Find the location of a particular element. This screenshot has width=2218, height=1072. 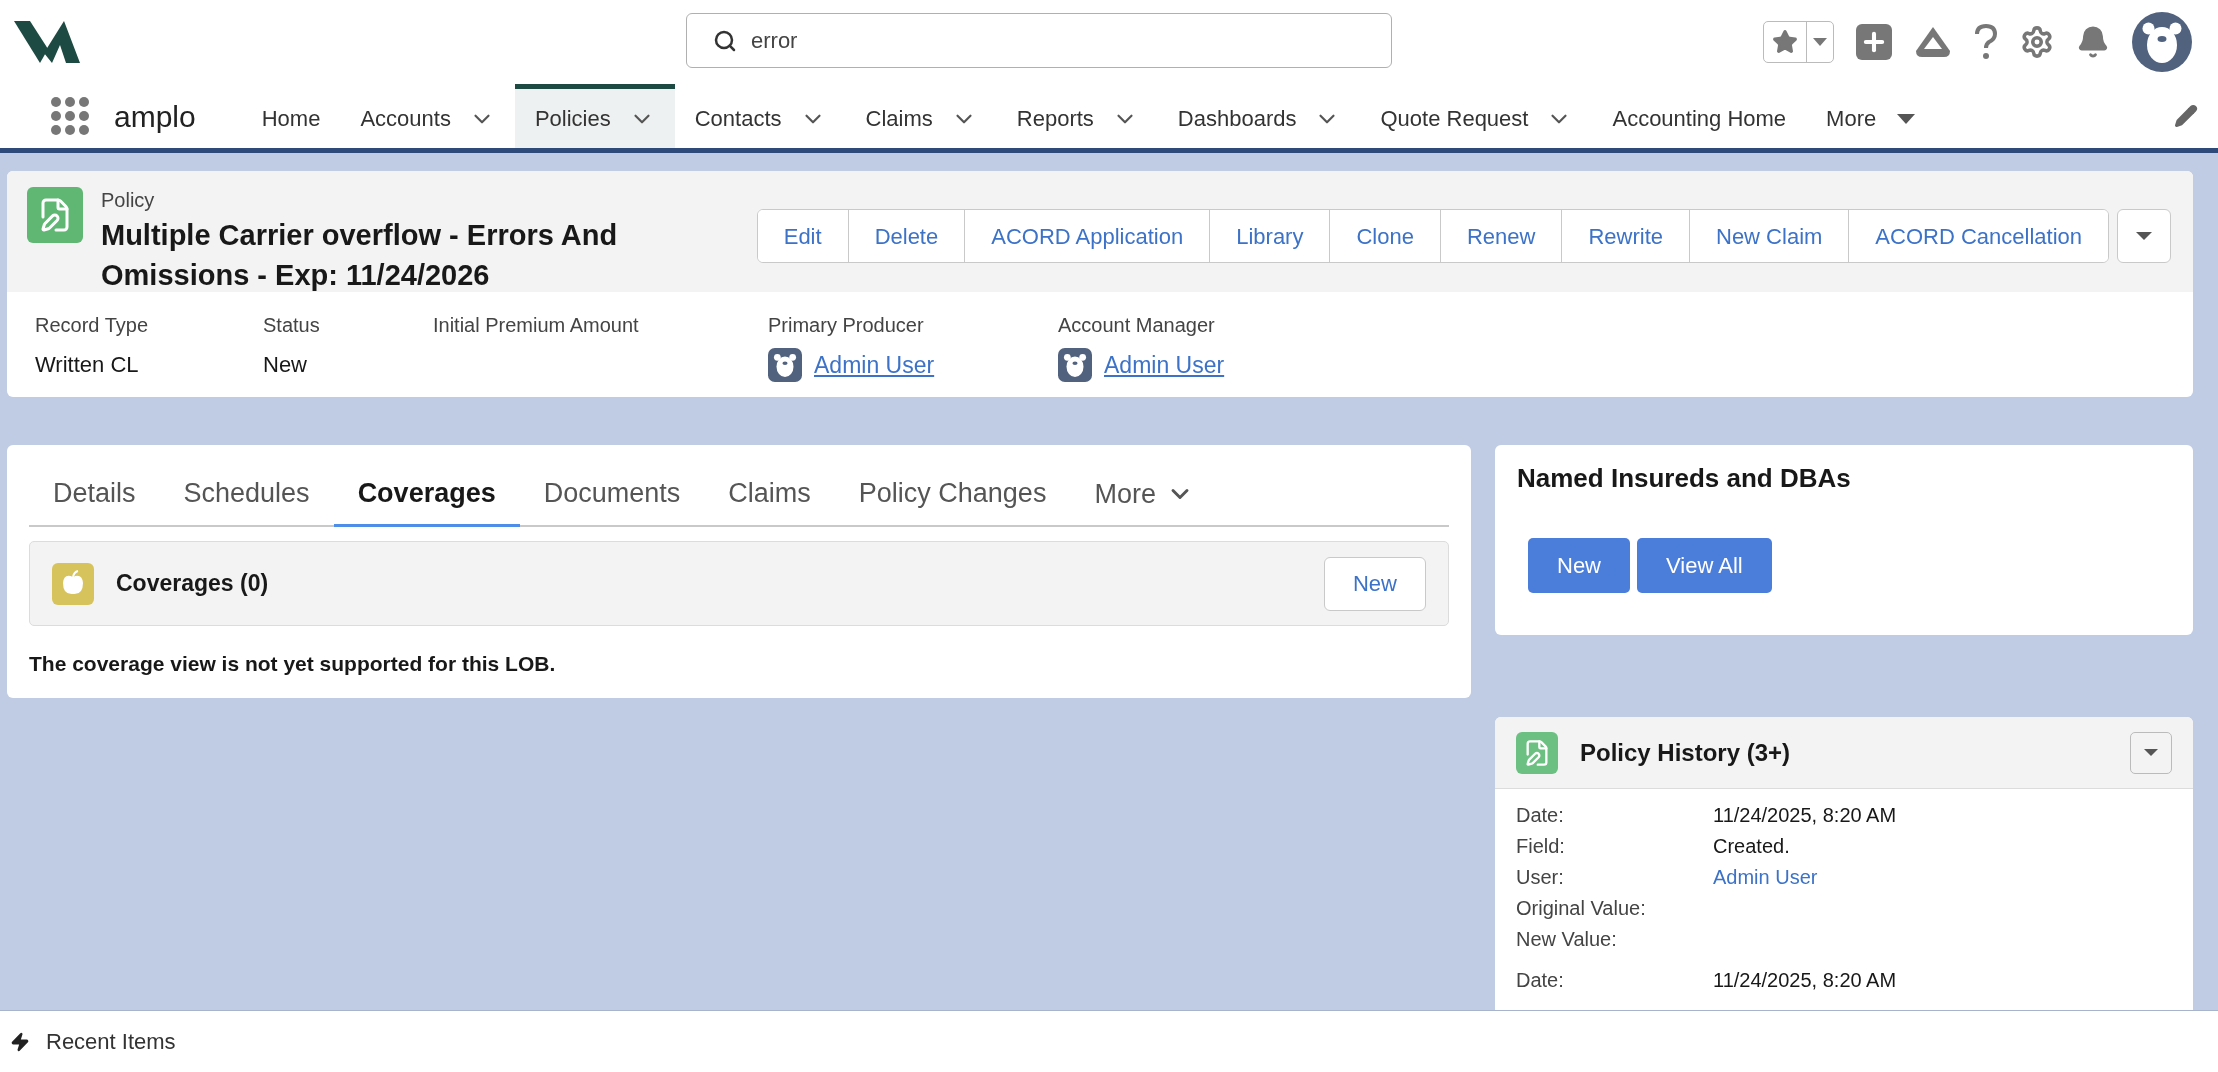

history-label: User: is located at coordinates (1540, 877).